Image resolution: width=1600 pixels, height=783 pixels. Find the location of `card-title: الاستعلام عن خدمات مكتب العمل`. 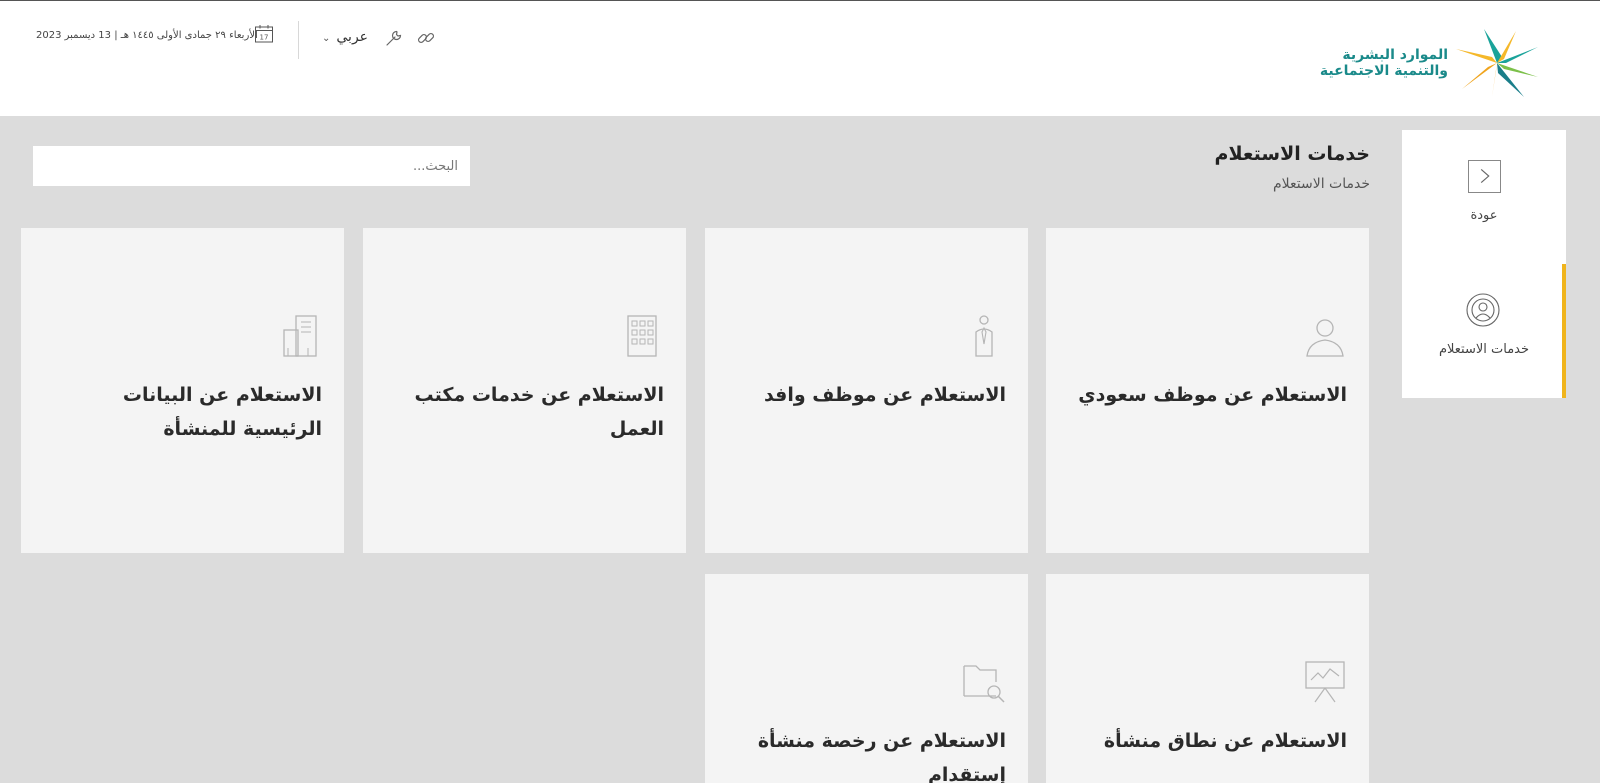

card-title: الاستعلام عن خدمات مكتب العمل is located at coordinates (539, 412).